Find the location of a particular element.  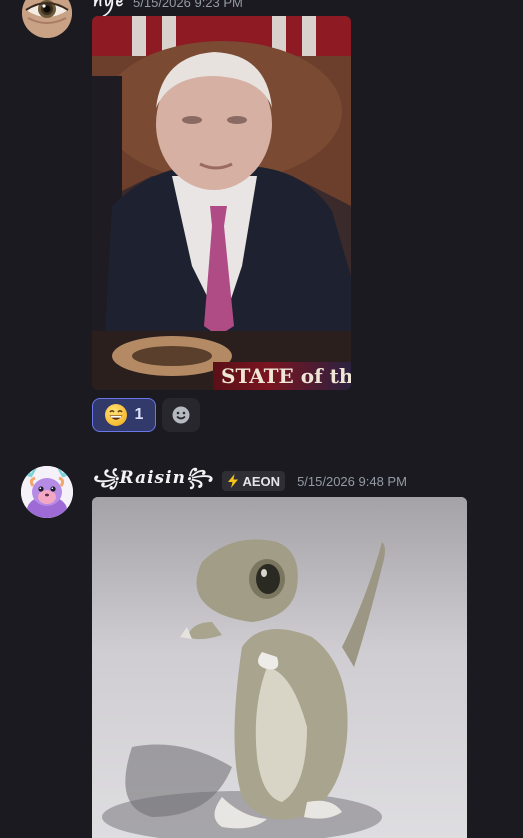

role-tag: AEON is located at coordinates (253, 481).